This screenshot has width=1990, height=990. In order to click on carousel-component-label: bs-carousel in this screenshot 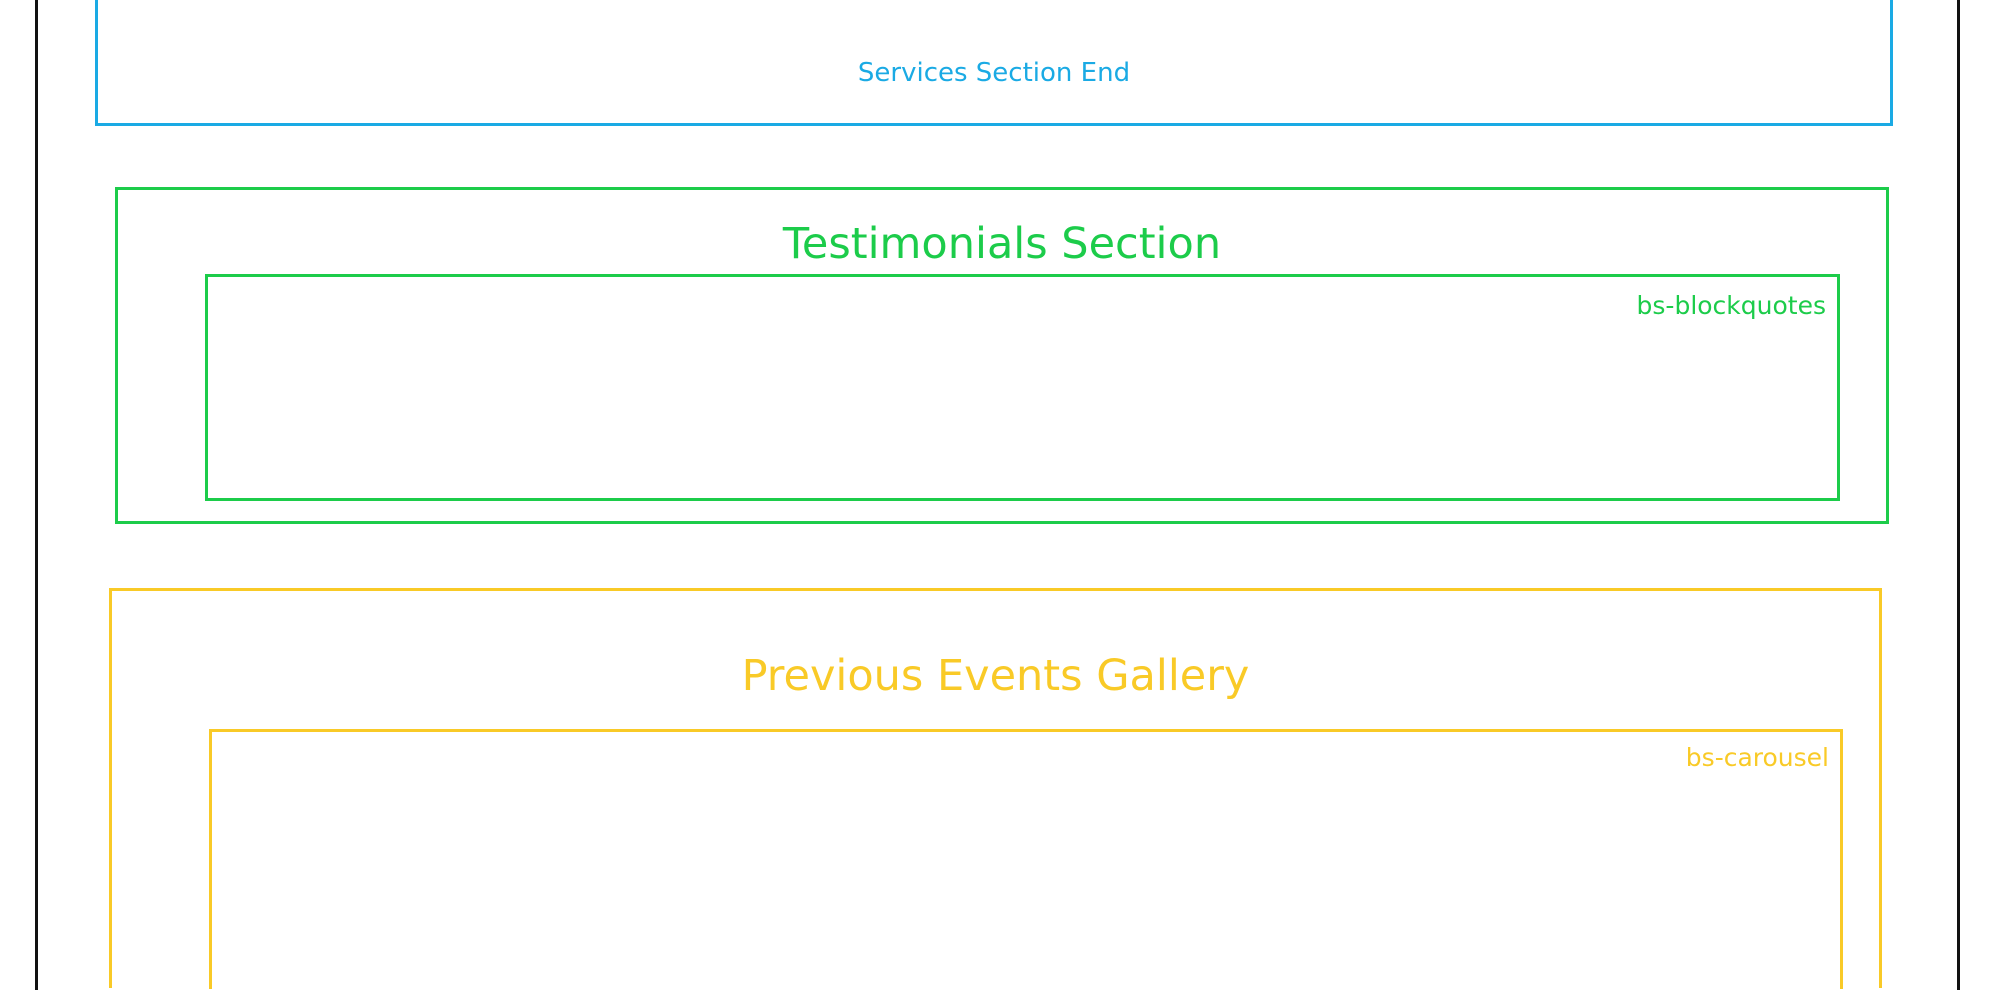, I will do `click(1757, 757)`.